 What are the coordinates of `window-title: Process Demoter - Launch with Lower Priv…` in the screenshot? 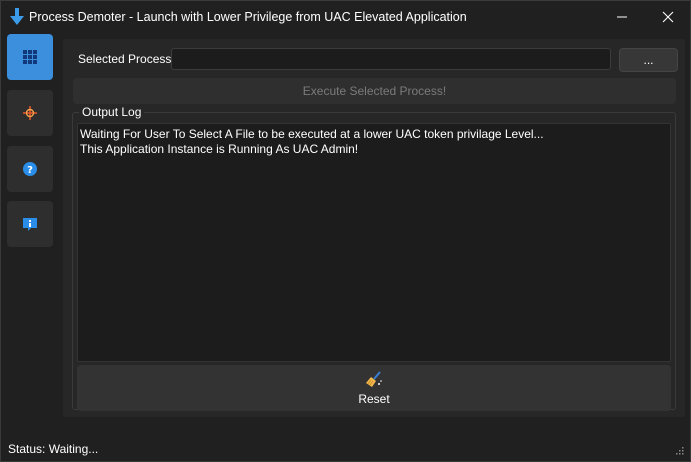 It's located at (248, 17).